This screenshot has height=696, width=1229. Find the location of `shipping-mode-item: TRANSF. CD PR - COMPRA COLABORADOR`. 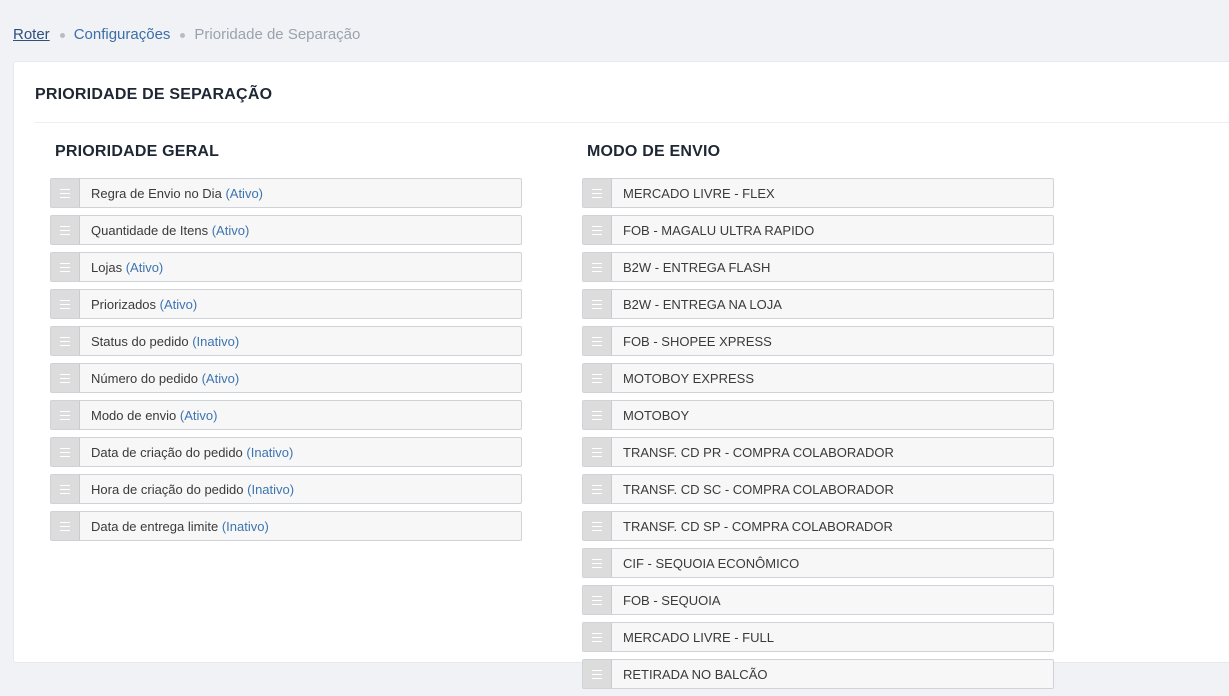

shipping-mode-item: TRANSF. CD PR - COMPRA COLABORADOR is located at coordinates (818, 452).